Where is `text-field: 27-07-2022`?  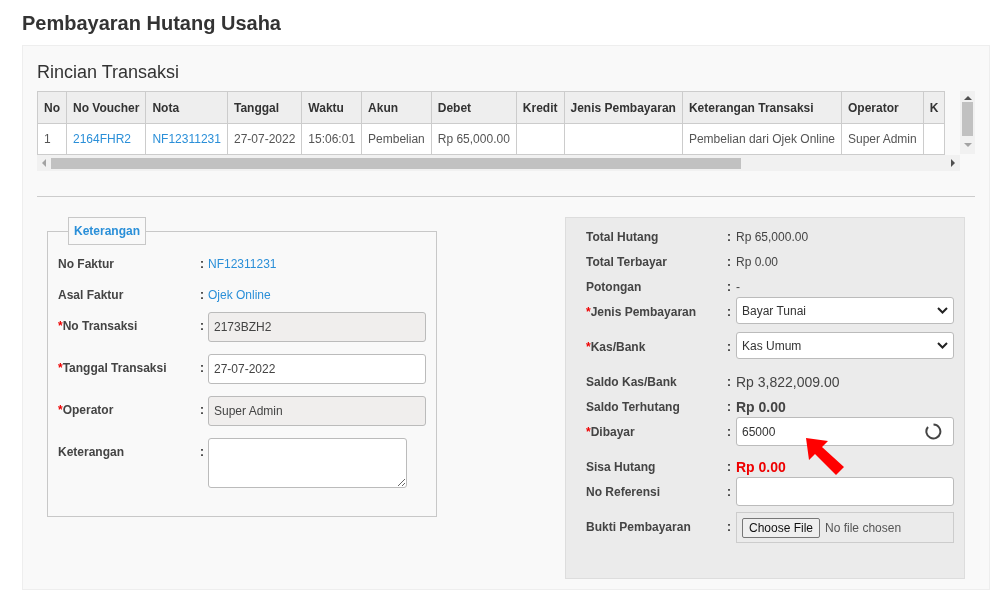
text-field: 27-07-2022 is located at coordinates (317, 369).